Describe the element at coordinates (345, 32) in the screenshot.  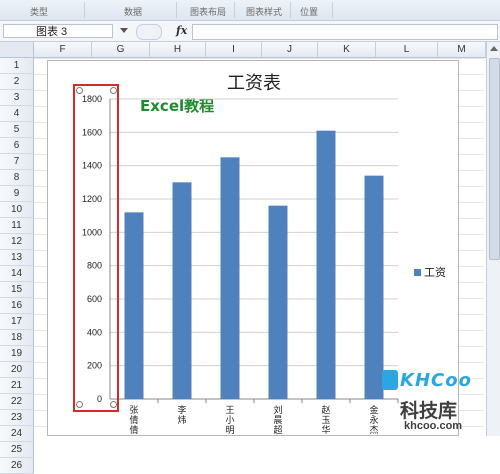
I see `formula-input` at that location.